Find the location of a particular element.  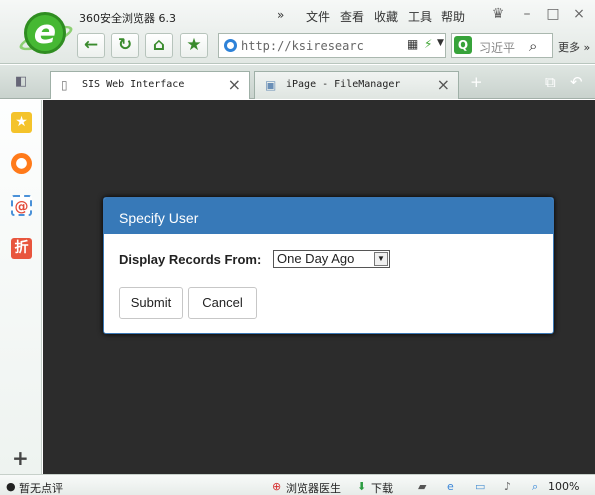

search-box: Q 习近平 ⌕ is located at coordinates (502, 45).